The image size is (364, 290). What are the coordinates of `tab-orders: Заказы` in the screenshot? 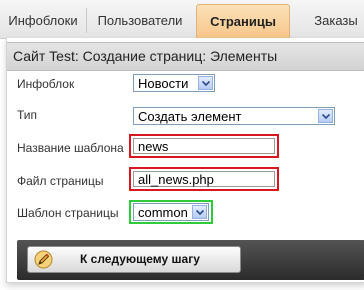 It's located at (336, 20).